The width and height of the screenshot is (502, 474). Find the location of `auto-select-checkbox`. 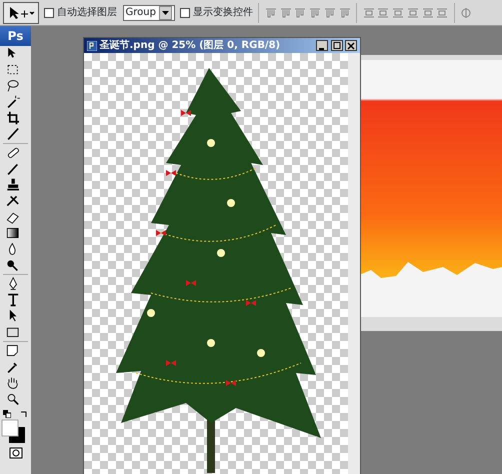

auto-select-checkbox is located at coordinates (49, 13).